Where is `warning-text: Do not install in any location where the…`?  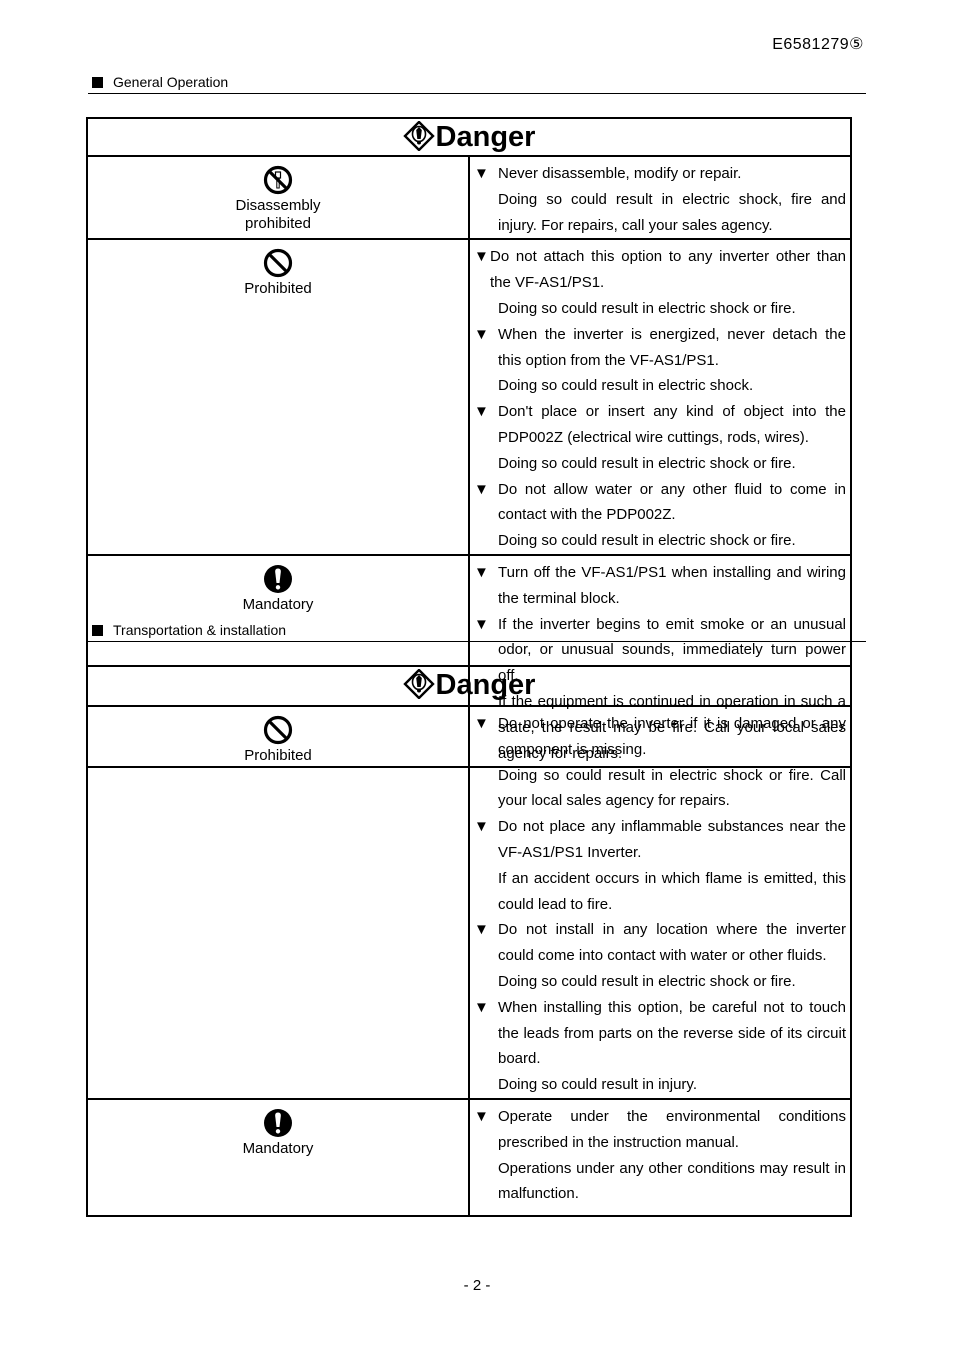 warning-text: Do not install in any location where the… is located at coordinates (672, 943).